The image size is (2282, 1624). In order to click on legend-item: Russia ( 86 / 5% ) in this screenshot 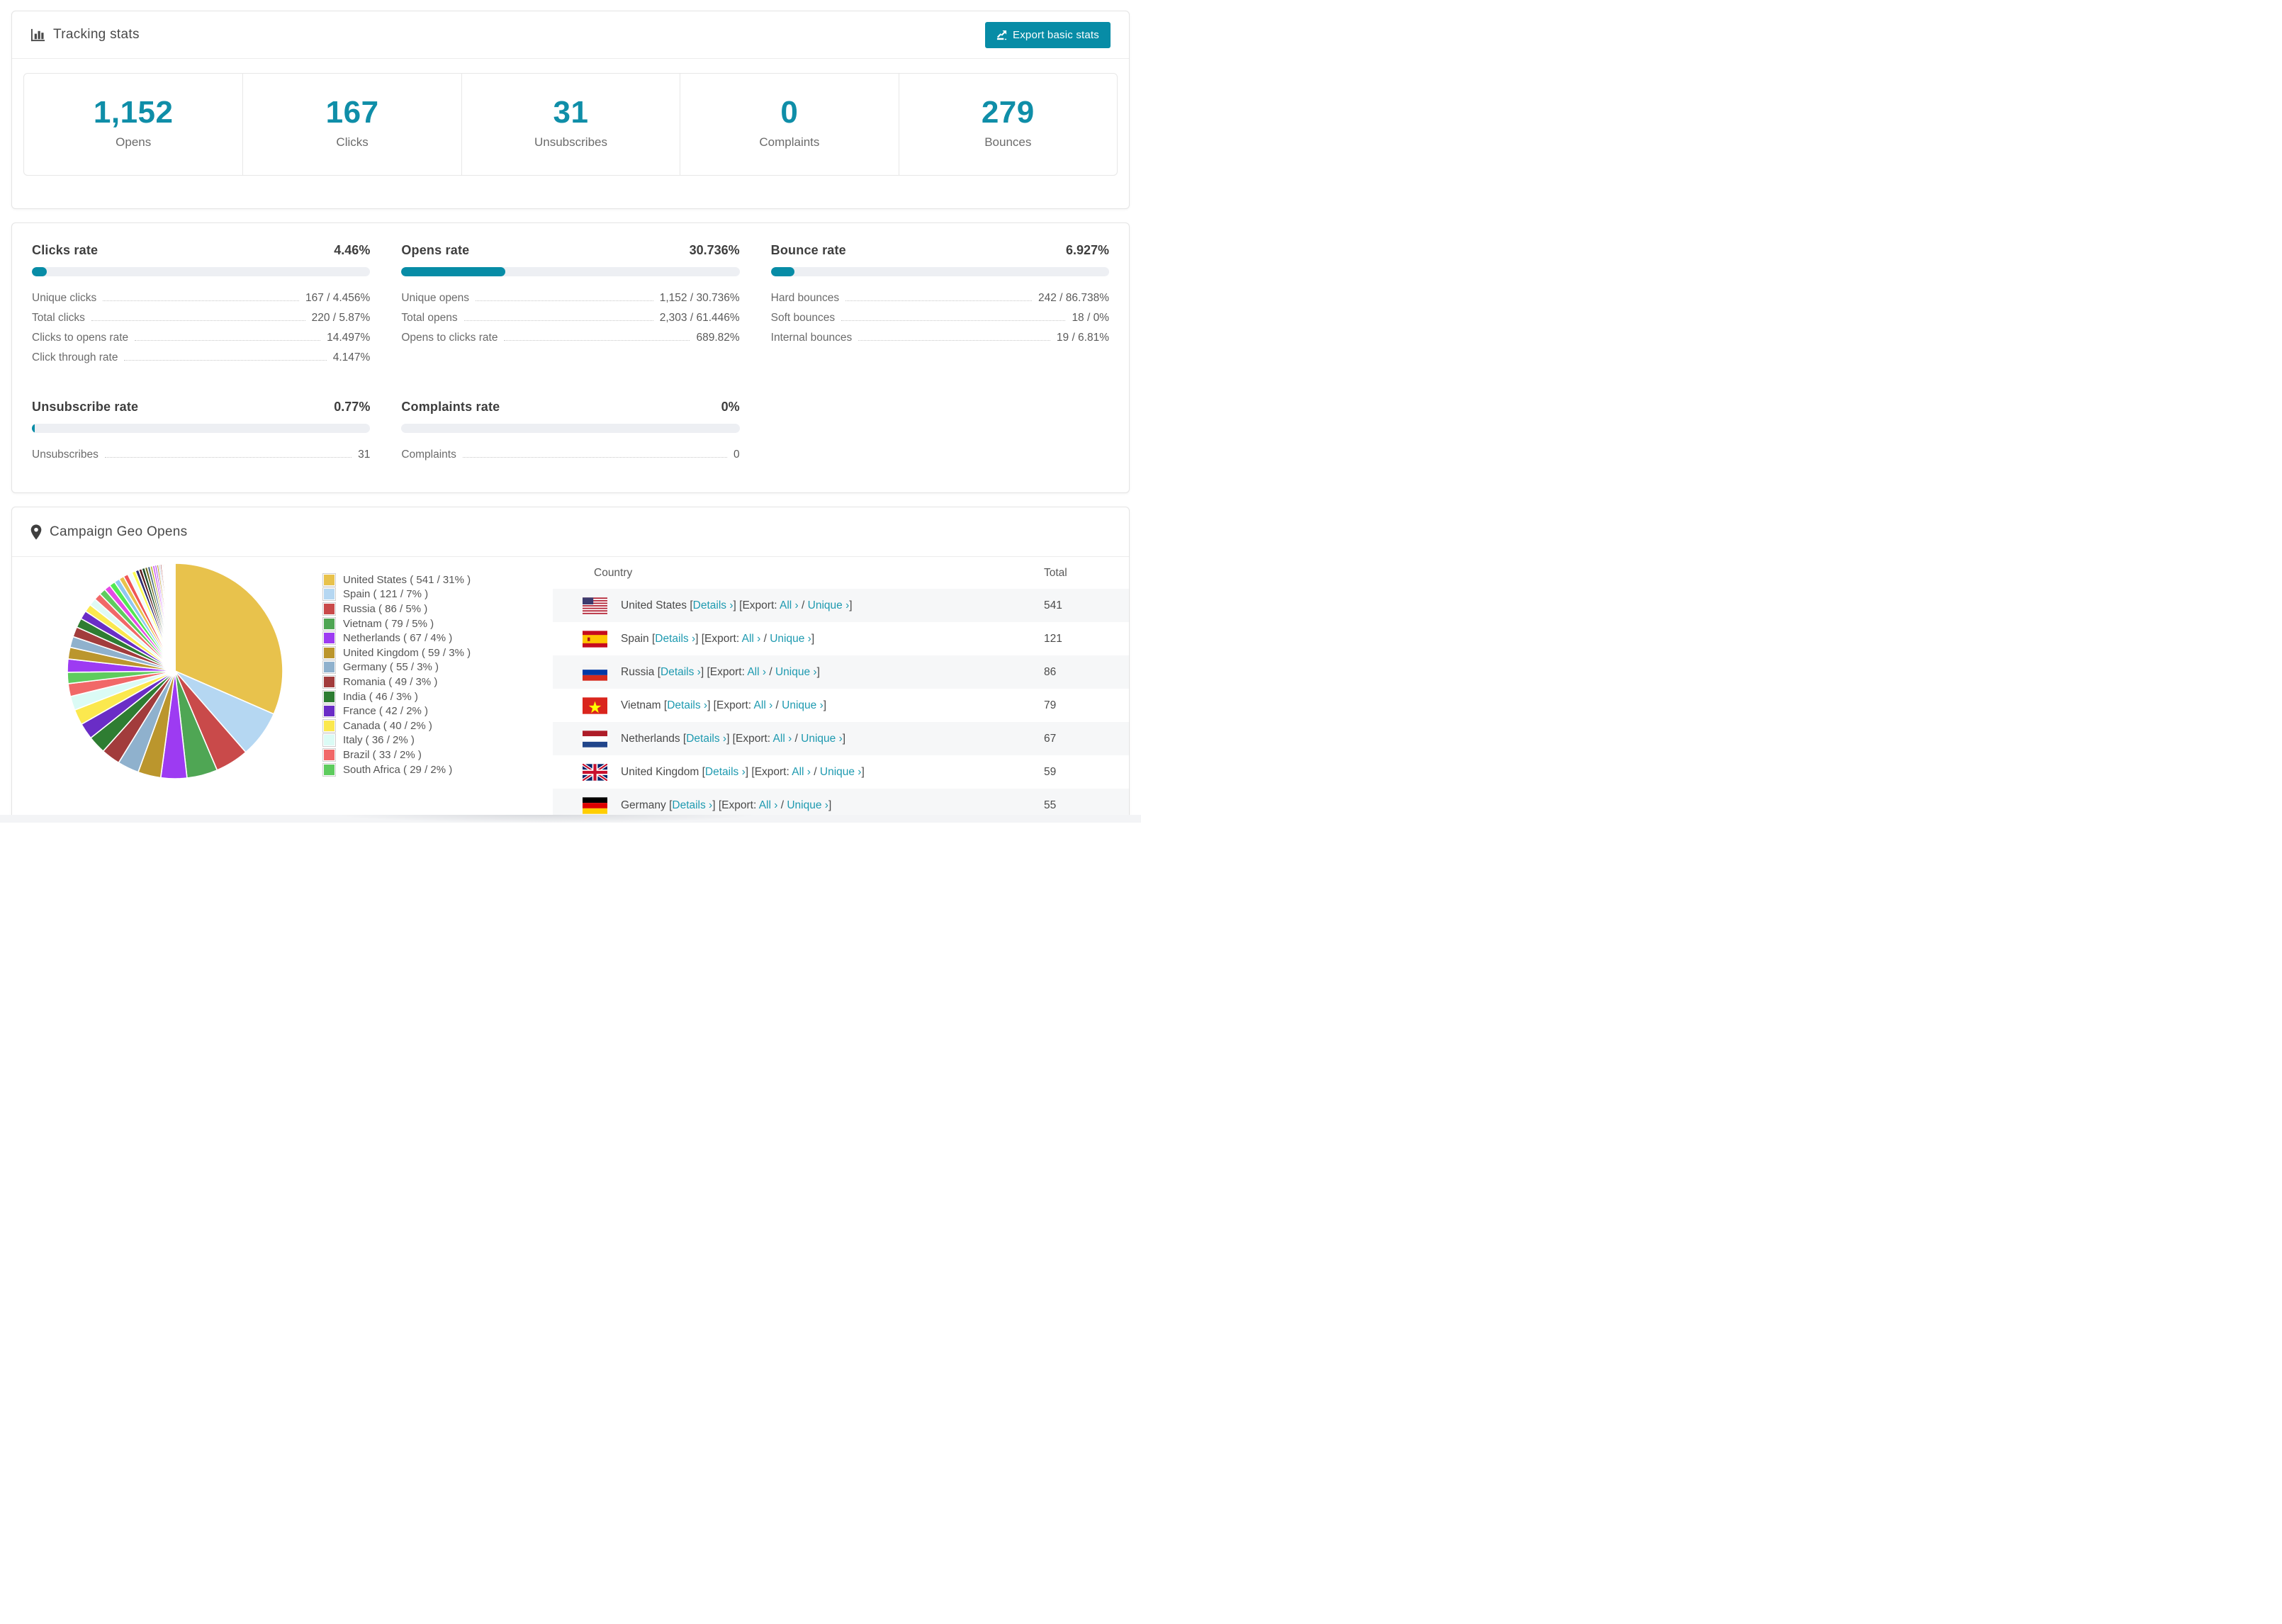, I will do `click(397, 609)`.